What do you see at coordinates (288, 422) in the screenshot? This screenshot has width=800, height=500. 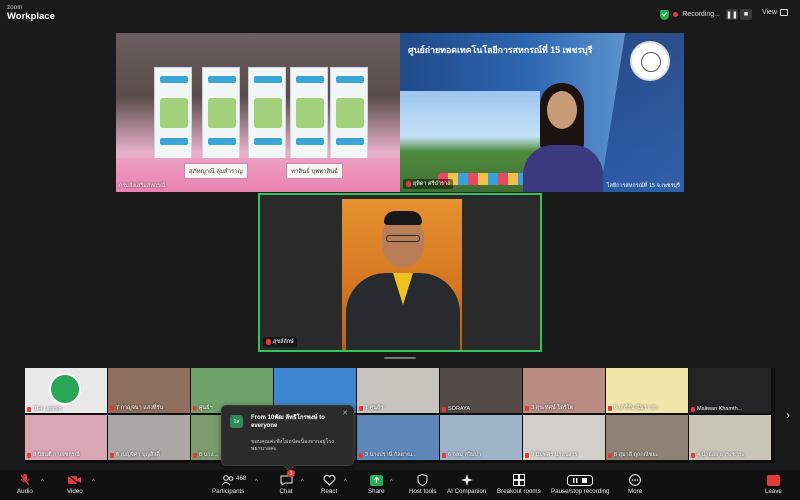 I see `chat-sender: From 10พัฒ ลัทธิโกรพงษ์ to everyone` at bounding box center [288, 422].